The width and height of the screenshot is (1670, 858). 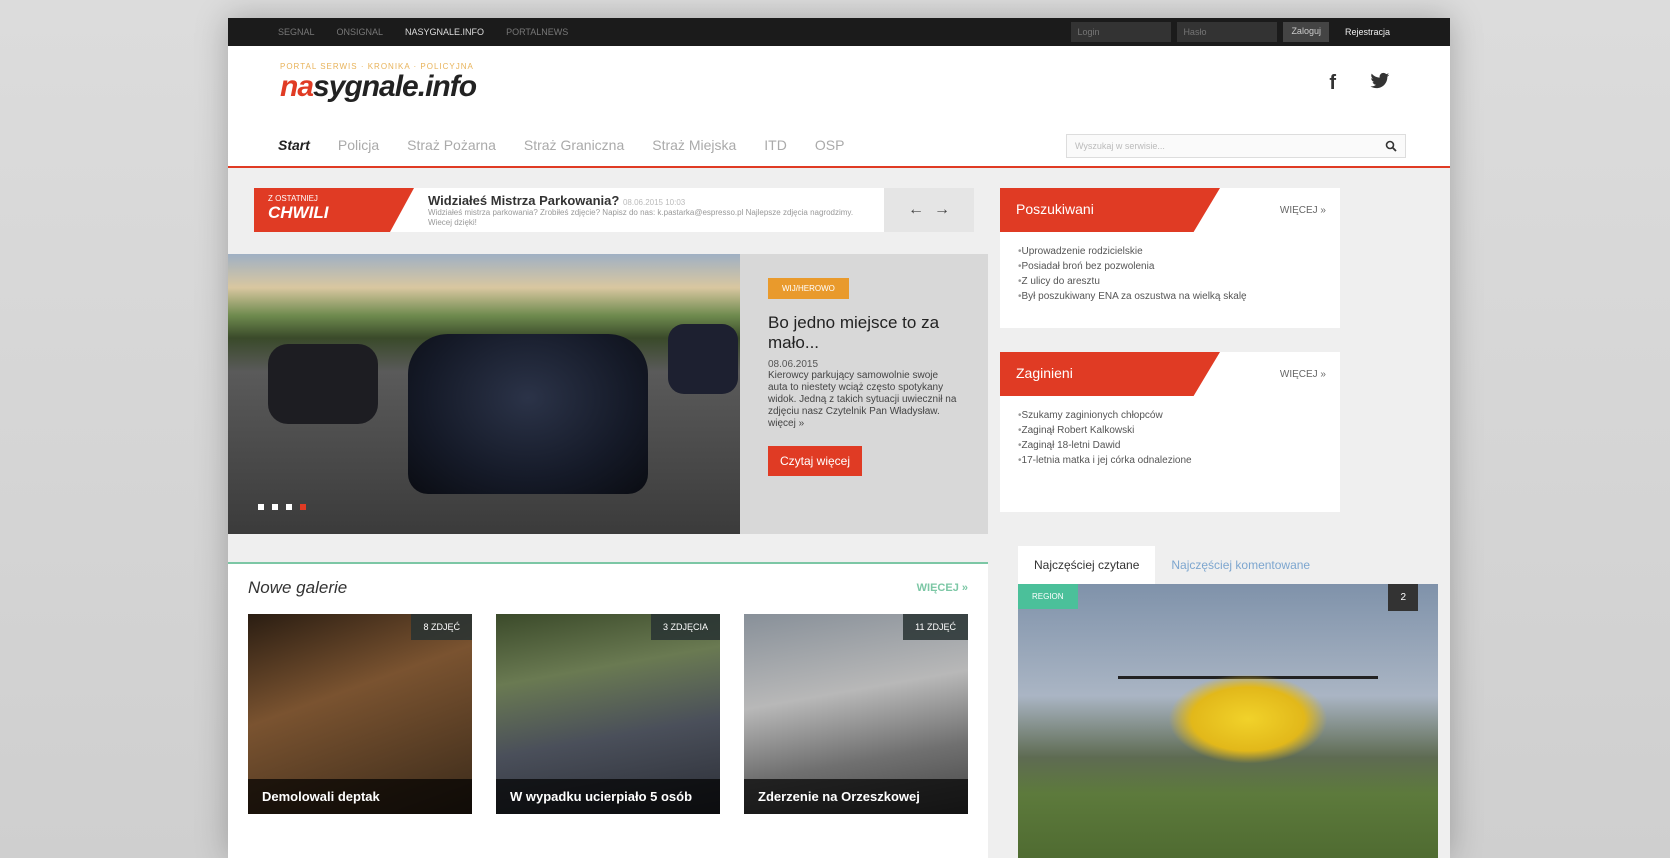 I want to click on facebook-icon: f, so click(x=1332, y=84).